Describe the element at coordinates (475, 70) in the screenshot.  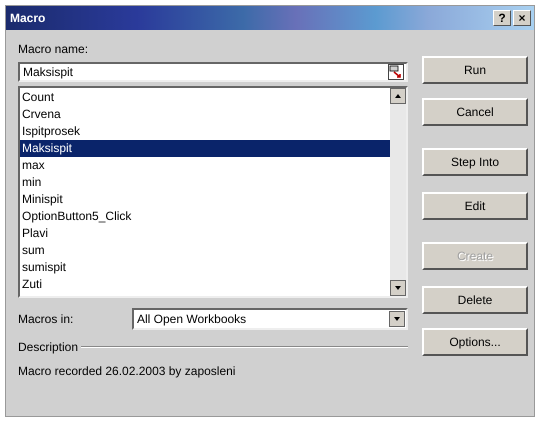
I see `dialog-button: Run` at that location.